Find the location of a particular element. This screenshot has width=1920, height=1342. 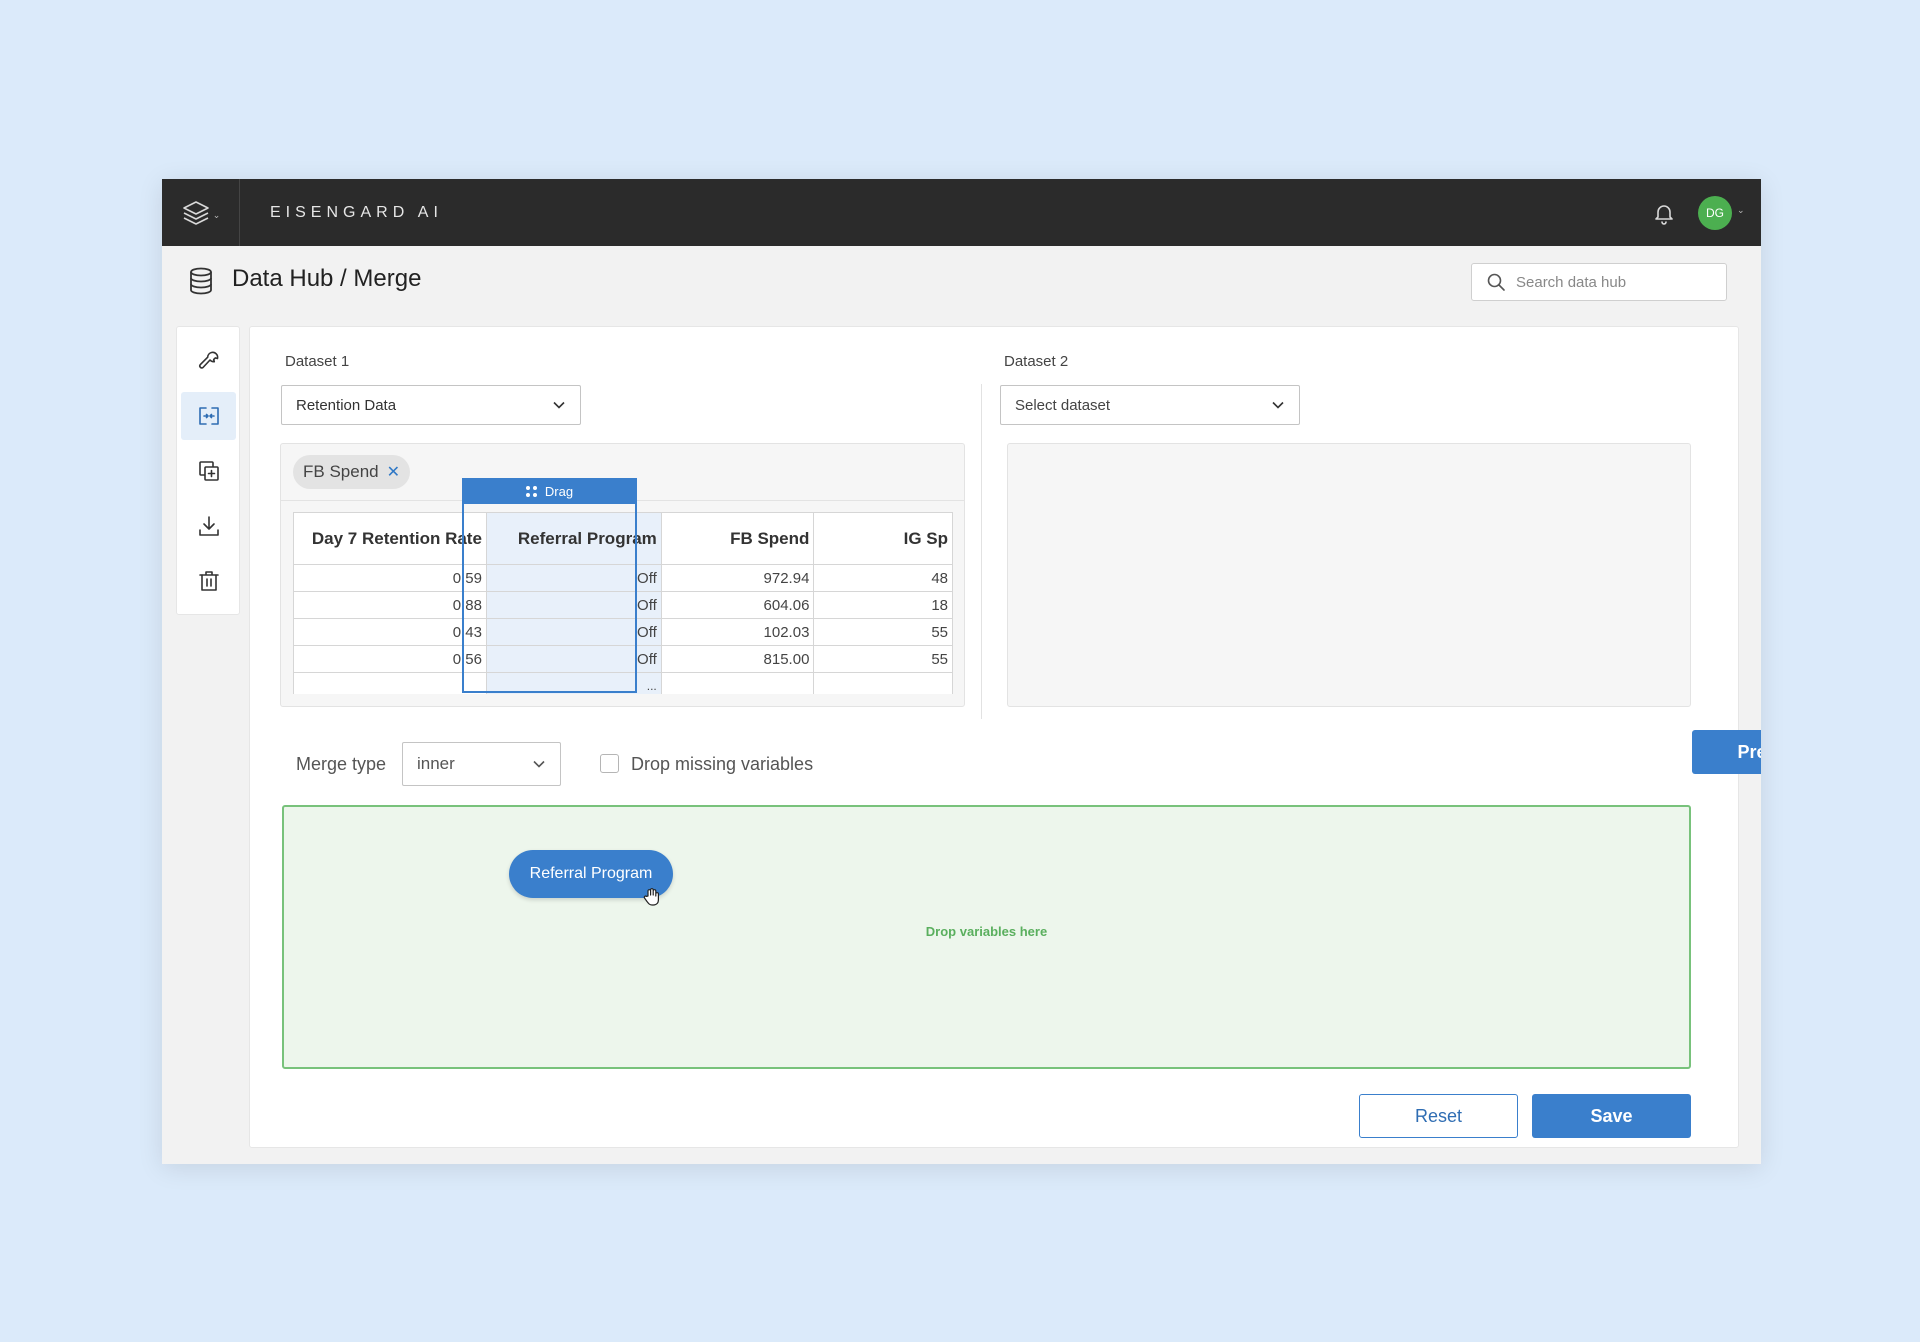

table-row: 0.56 Off 815.00 55 is located at coordinates (623, 659).